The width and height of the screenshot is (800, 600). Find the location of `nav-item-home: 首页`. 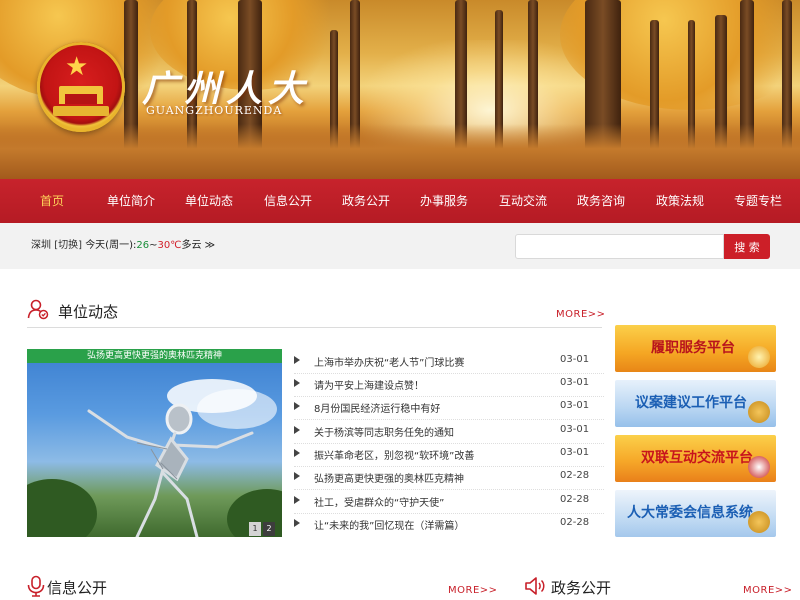

nav-item-home: 首页 is located at coordinates (52, 201).